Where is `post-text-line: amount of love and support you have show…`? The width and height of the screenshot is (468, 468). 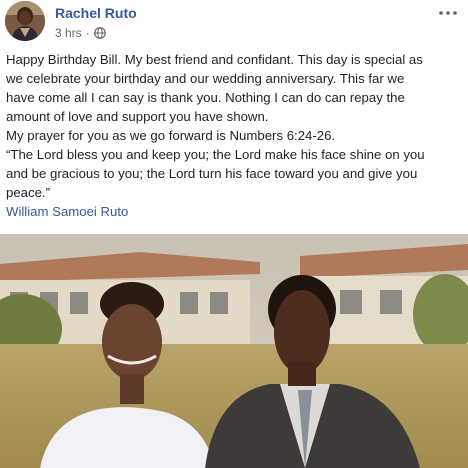
post-text-line: amount of love and support you have show… is located at coordinates (137, 116).